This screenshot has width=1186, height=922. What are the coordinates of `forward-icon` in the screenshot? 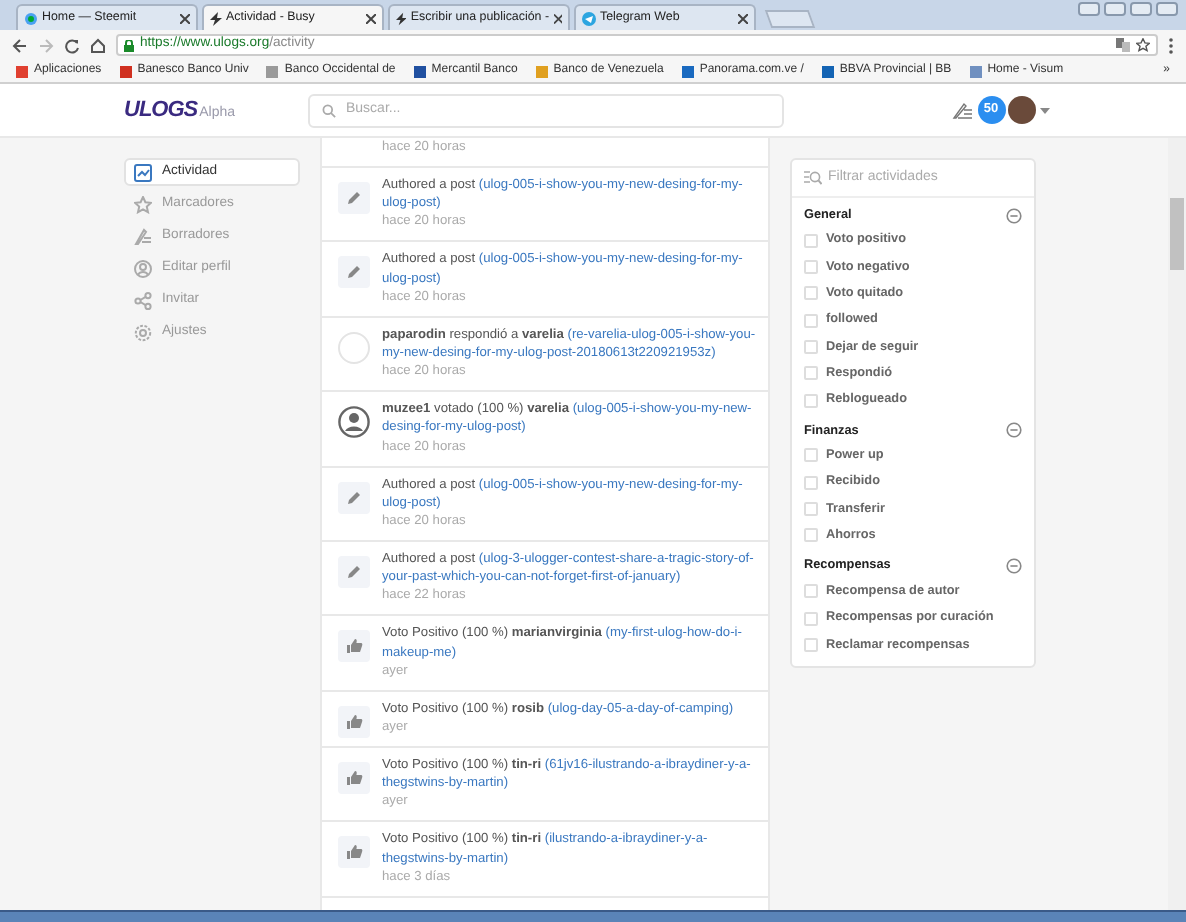 It's located at (46, 45).